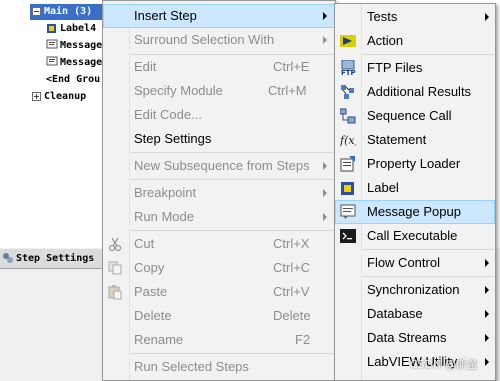 This screenshot has height=381, width=500. I want to click on menu-item-paste: Paste Ctrl+V, so click(219, 292).